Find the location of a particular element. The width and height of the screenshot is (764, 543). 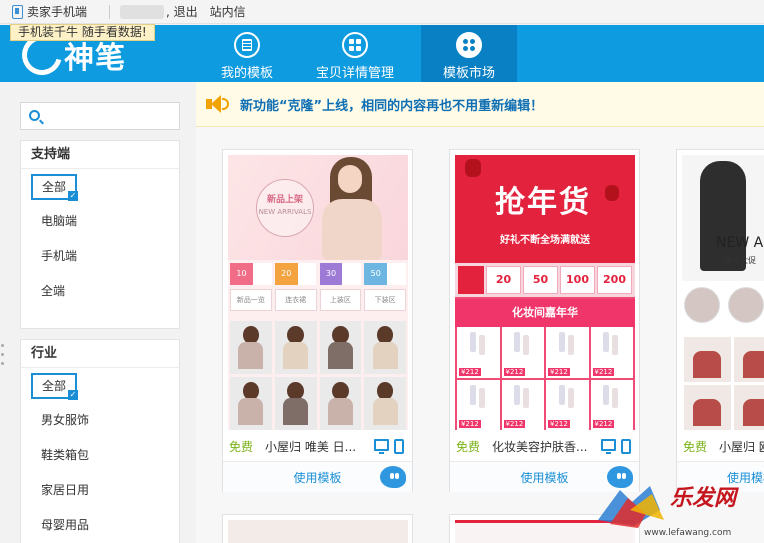

speaker-icon is located at coordinates (217, 104).